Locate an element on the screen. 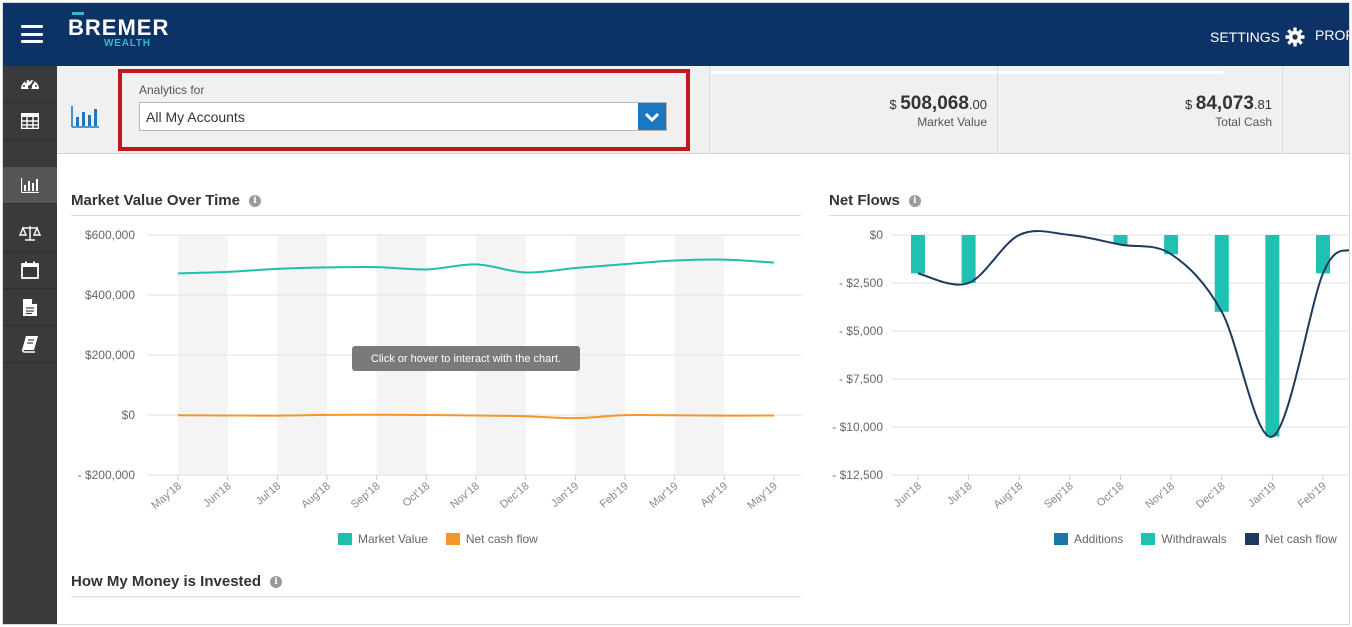 This screenshot has width=1352, height=627. sidebar-item-dashboard is located at coordinates (30, 84).